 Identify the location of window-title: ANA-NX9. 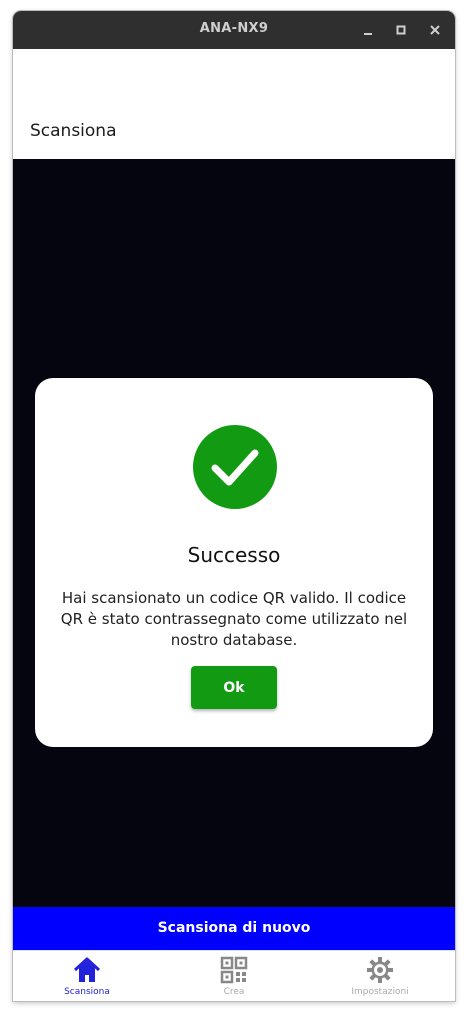
(234, 28).